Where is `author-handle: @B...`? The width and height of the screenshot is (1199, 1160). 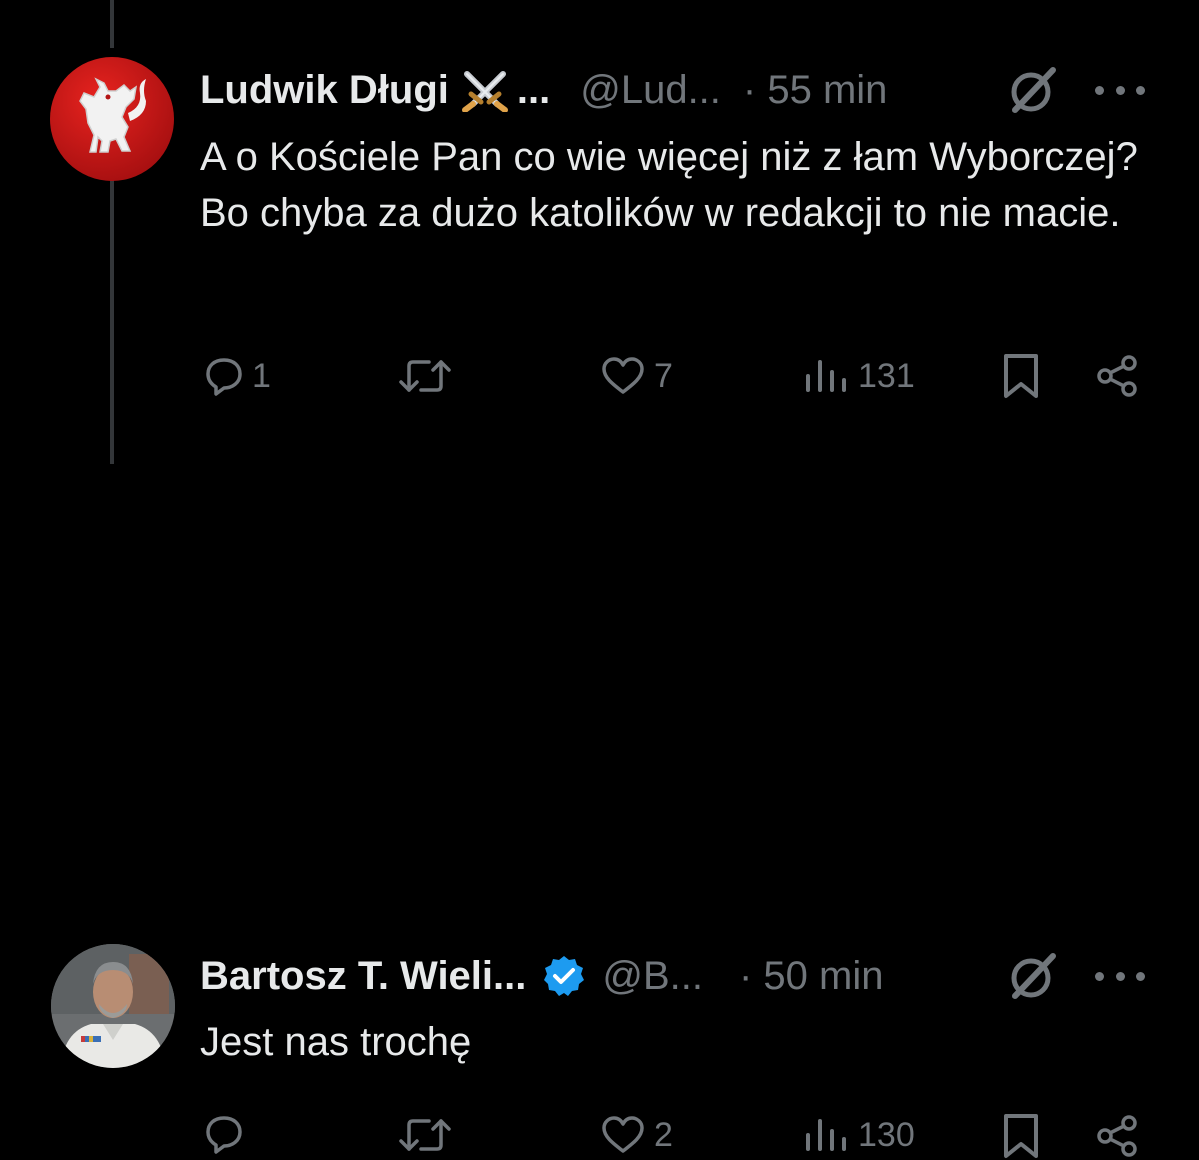 author-handle: @B... is located at coordinates (652, 976).